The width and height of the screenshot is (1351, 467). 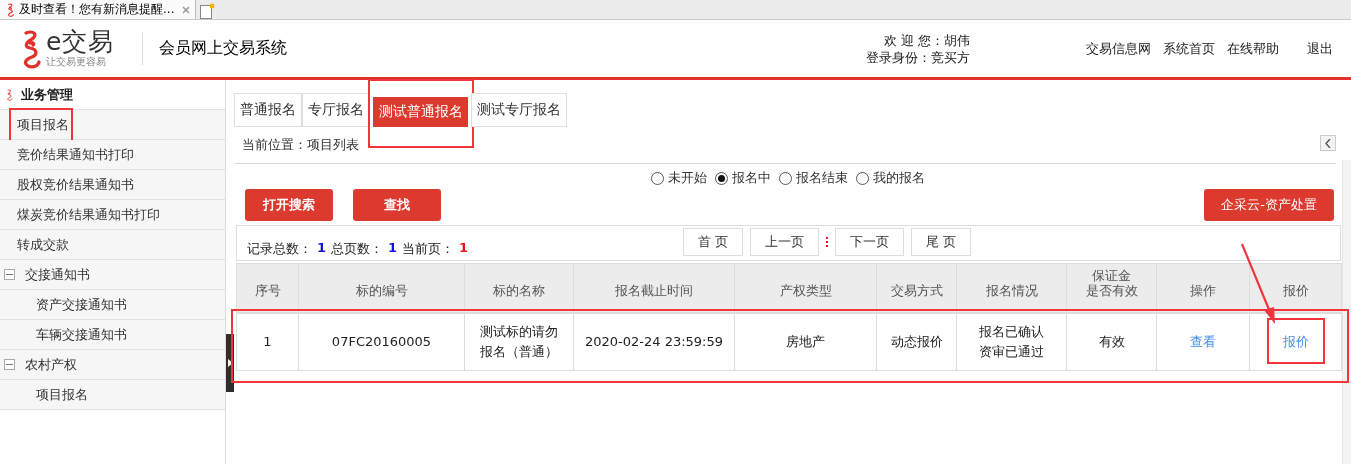 What do you see at coordinates (1320, 48) in the screenshot?
I see `header-link: 退出` at bounding box center [1320, 48].